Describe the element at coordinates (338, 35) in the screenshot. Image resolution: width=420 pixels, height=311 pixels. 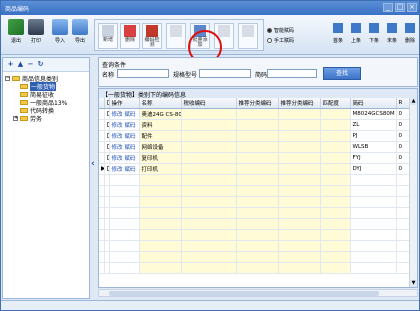
I see `first-record-button: 首条` at that location.